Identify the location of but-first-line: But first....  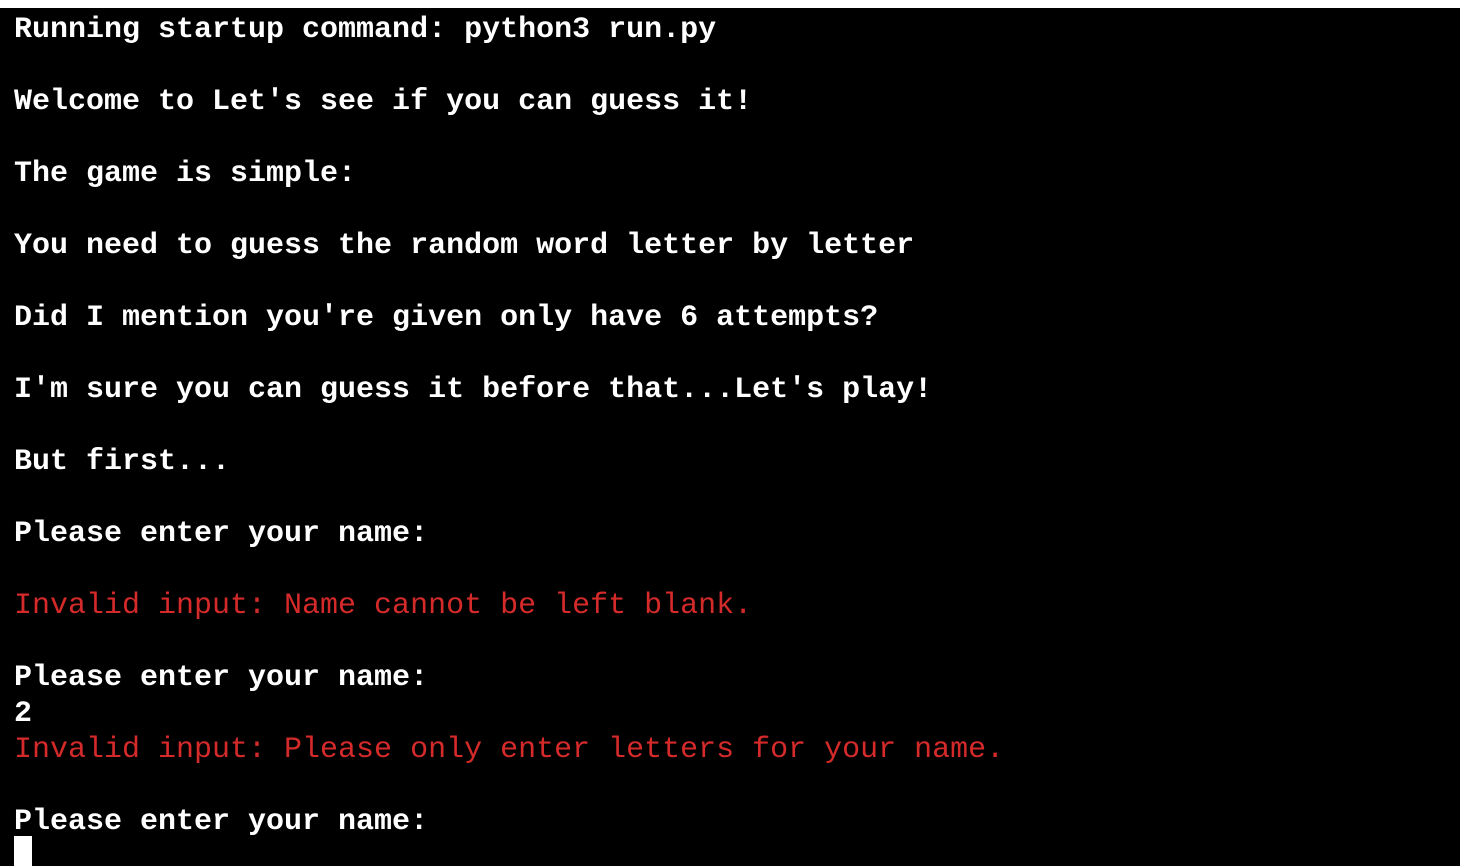
(122, 462).